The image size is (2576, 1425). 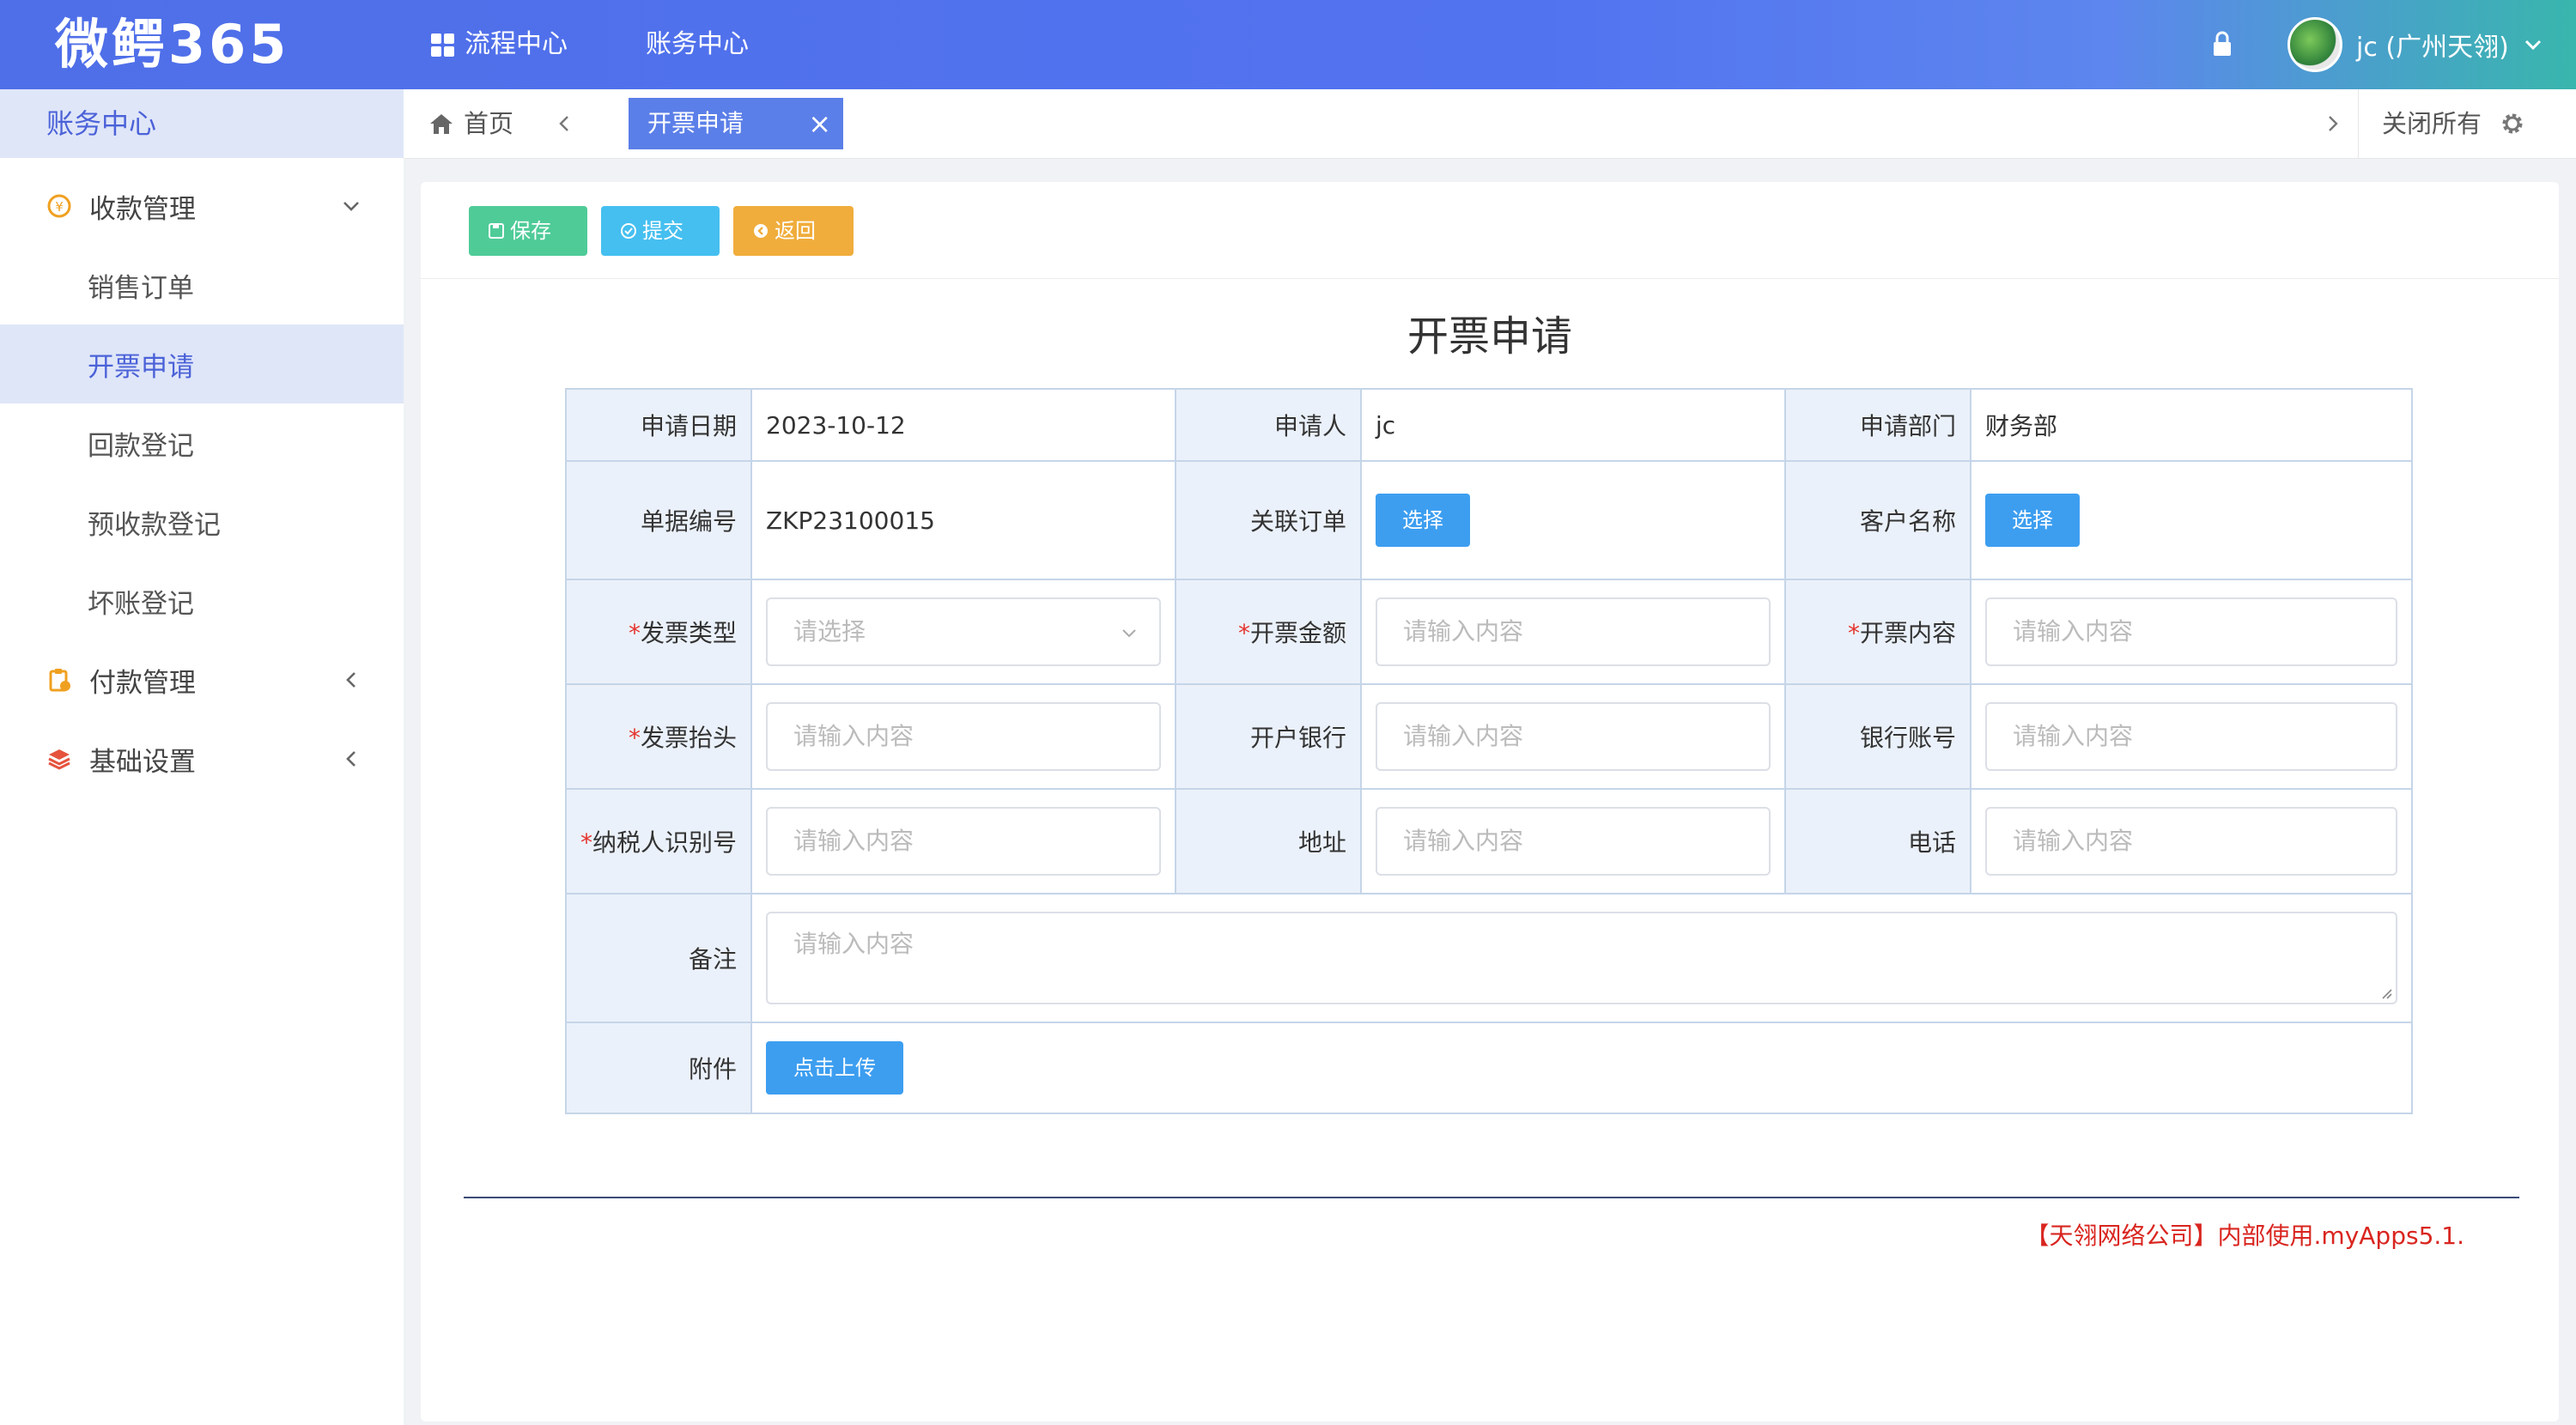 I want to click on sidebar-item-label: 付款管理, so click(x=143, y=683).